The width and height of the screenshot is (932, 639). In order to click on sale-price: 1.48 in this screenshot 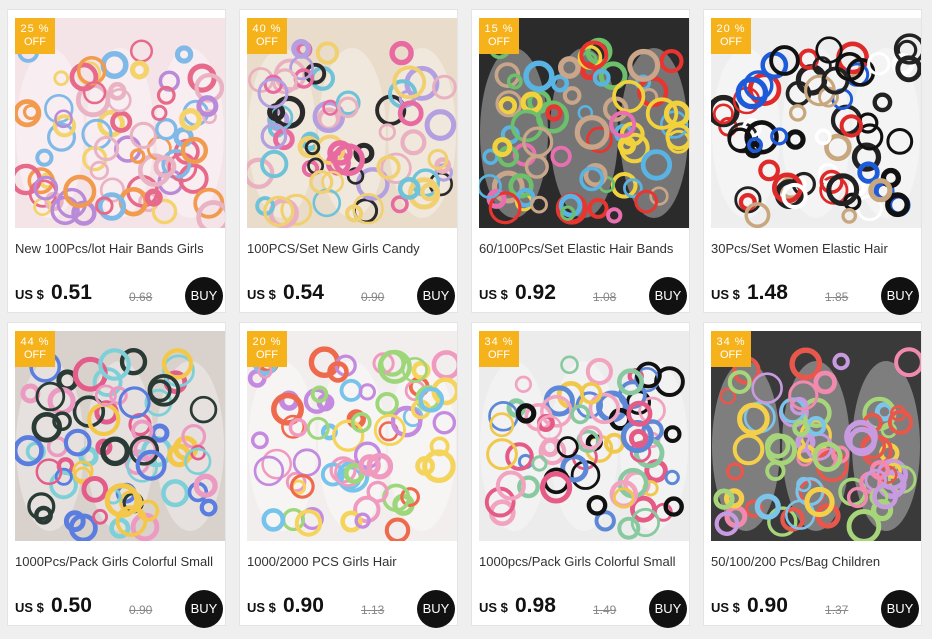, I will do `click(767, 292)`.